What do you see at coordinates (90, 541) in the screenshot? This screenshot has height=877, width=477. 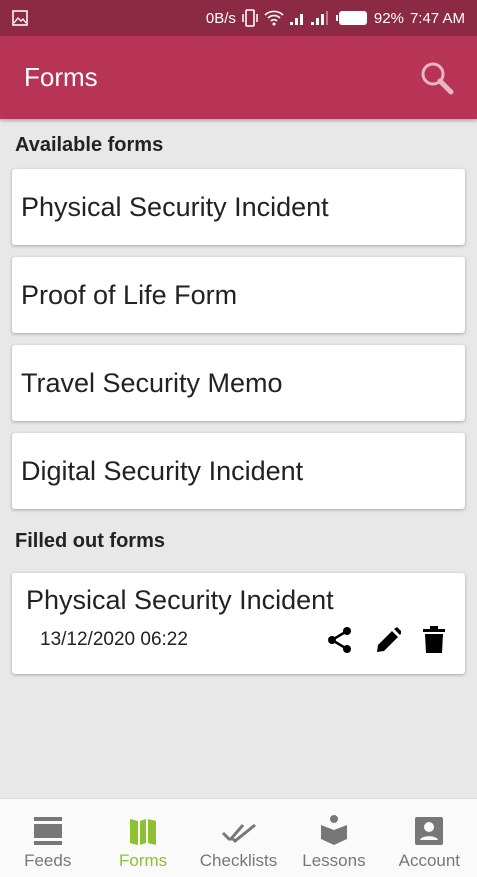 I see `filled-forms-heading: Filled out forms` at bounding box center [90, 541].